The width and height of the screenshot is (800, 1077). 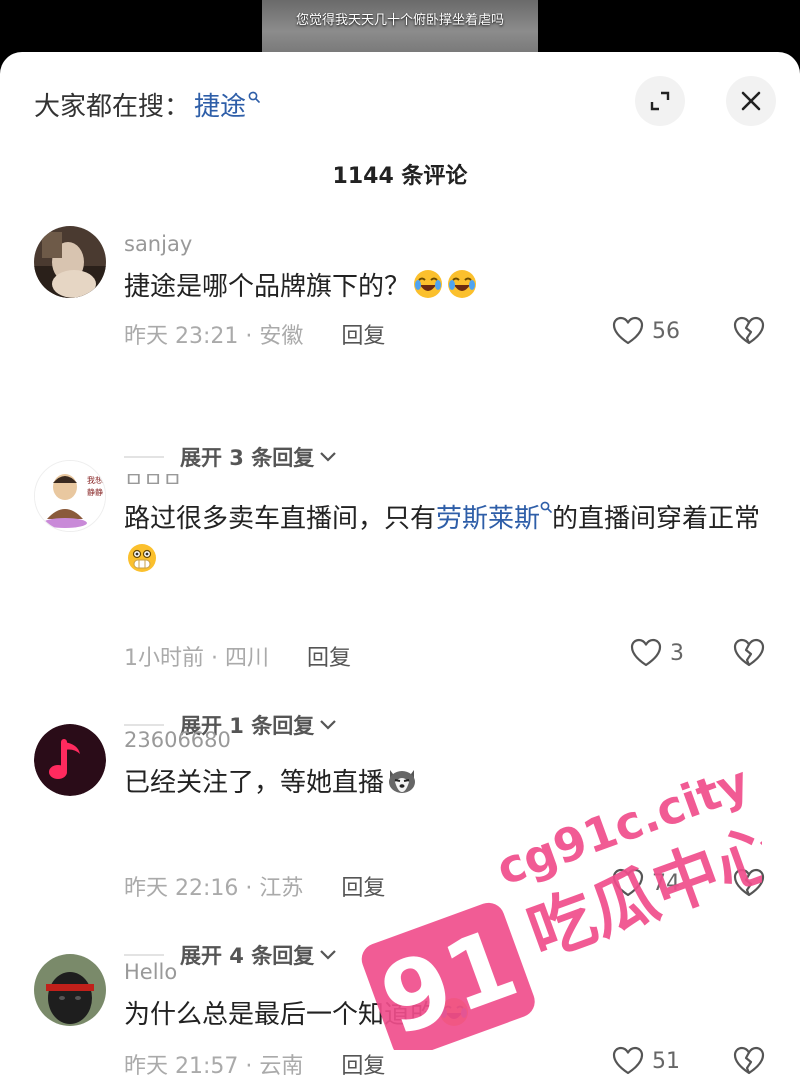 I want to click on video-thumbnail: 您觉得我天天几十个俯卧撑坐着虐吗, so click(x=400, y=26).